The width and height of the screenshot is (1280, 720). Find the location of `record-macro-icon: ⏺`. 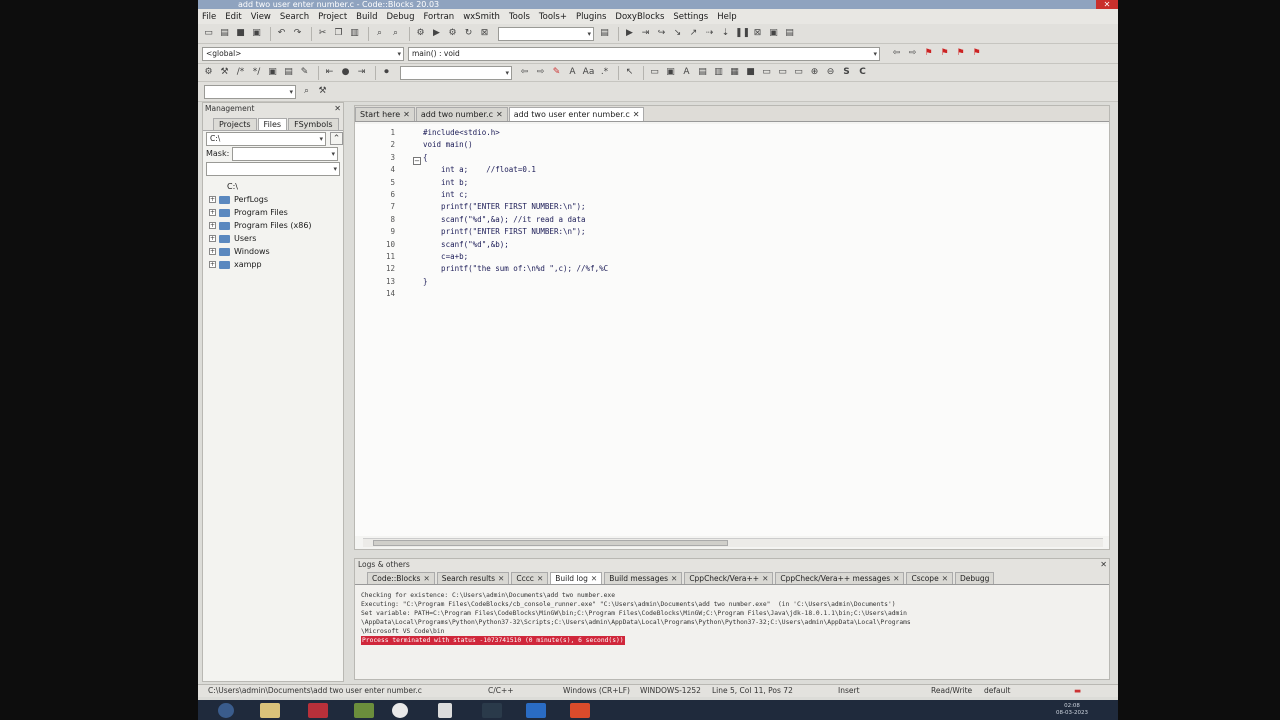

record-macro-icon: ⏺ is located at coordinates (386, 72).